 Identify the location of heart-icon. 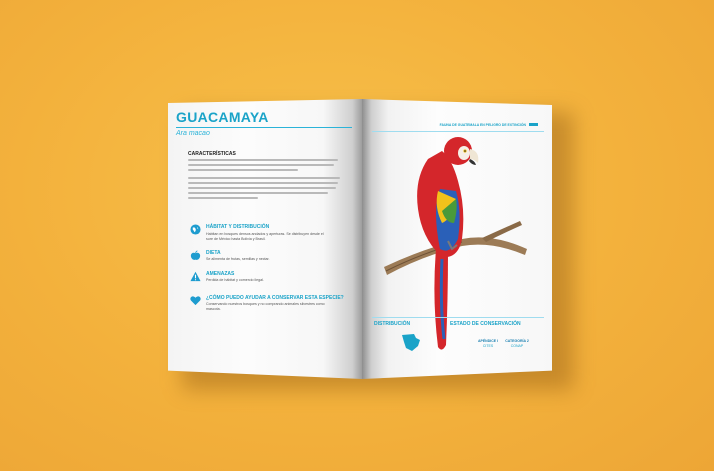
(195, 301).